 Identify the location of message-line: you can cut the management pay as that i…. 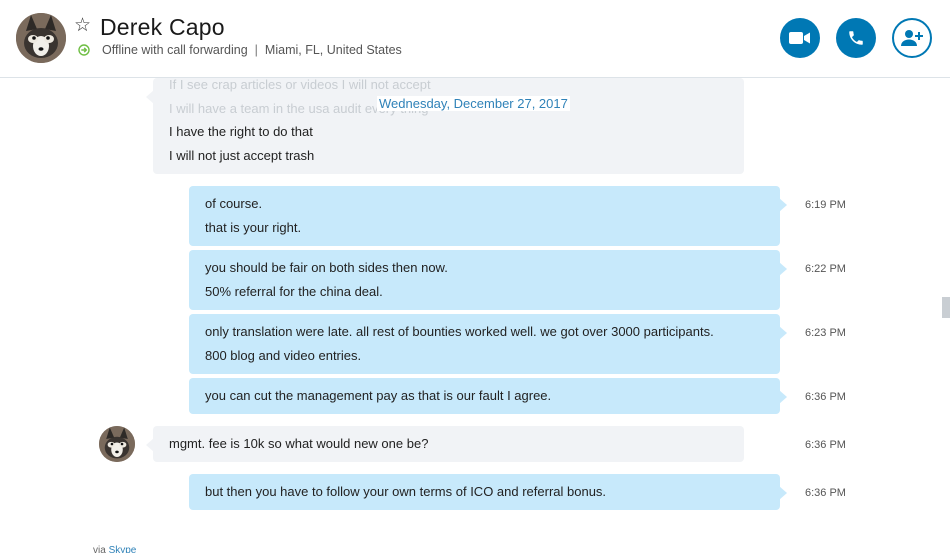
(378, 395).